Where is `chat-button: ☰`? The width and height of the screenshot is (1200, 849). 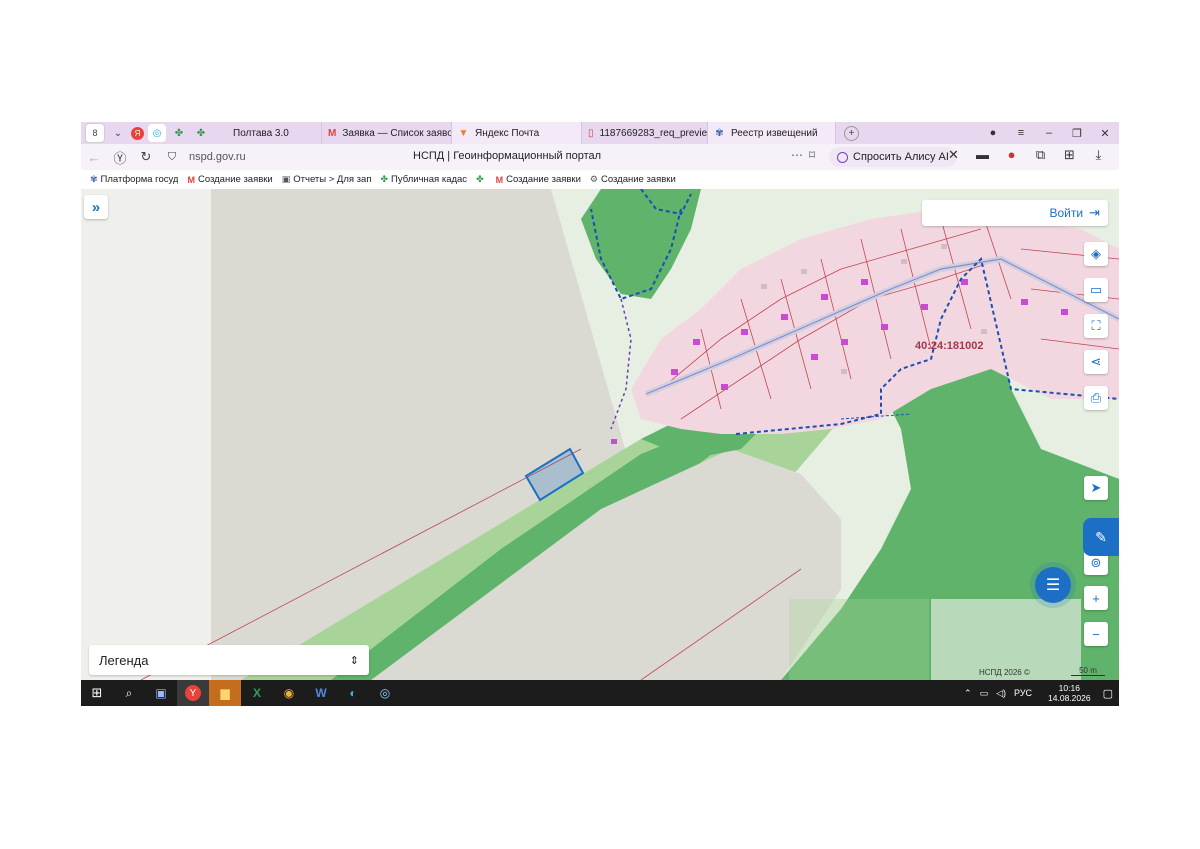 chat-button: ☰ is located at coordinates (1053, 585).